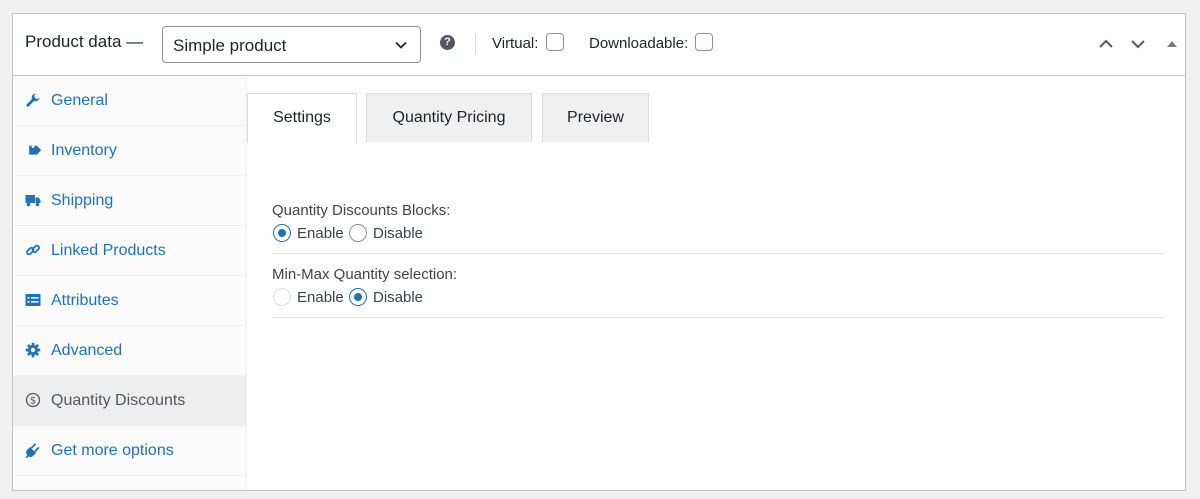  I want to click on sidebar-item-attributes: Attributes, so click(129, 301).